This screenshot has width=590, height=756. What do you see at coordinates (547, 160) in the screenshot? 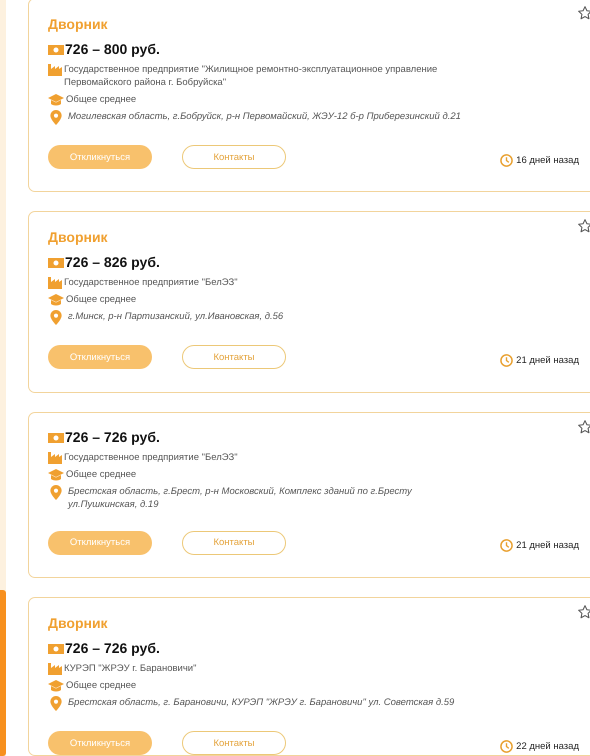
I see `posted-time: 16 дней назад` at bounding box center [547, 160].